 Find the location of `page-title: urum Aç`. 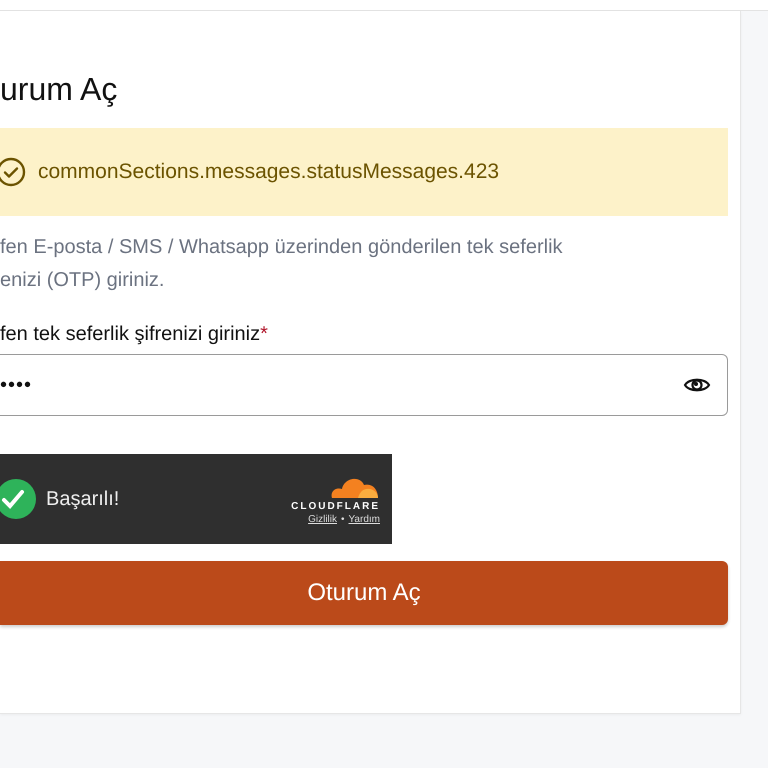

page-title: urum Aç is located at coordinates (59, 89).